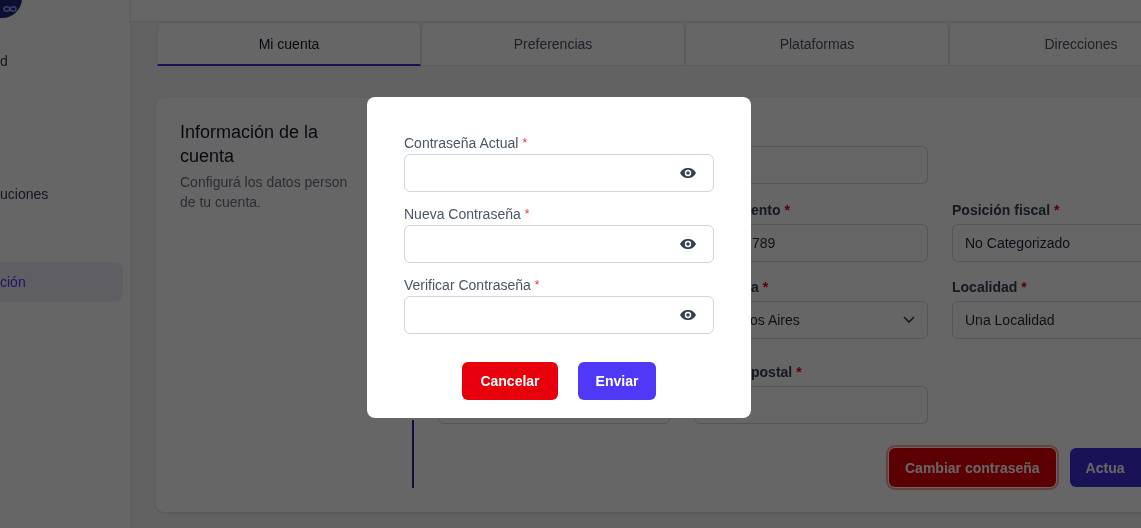  Describe the element at coordinates (250, 144) in the screenshot. I see `card-title: Información de la cuenta` at that location.